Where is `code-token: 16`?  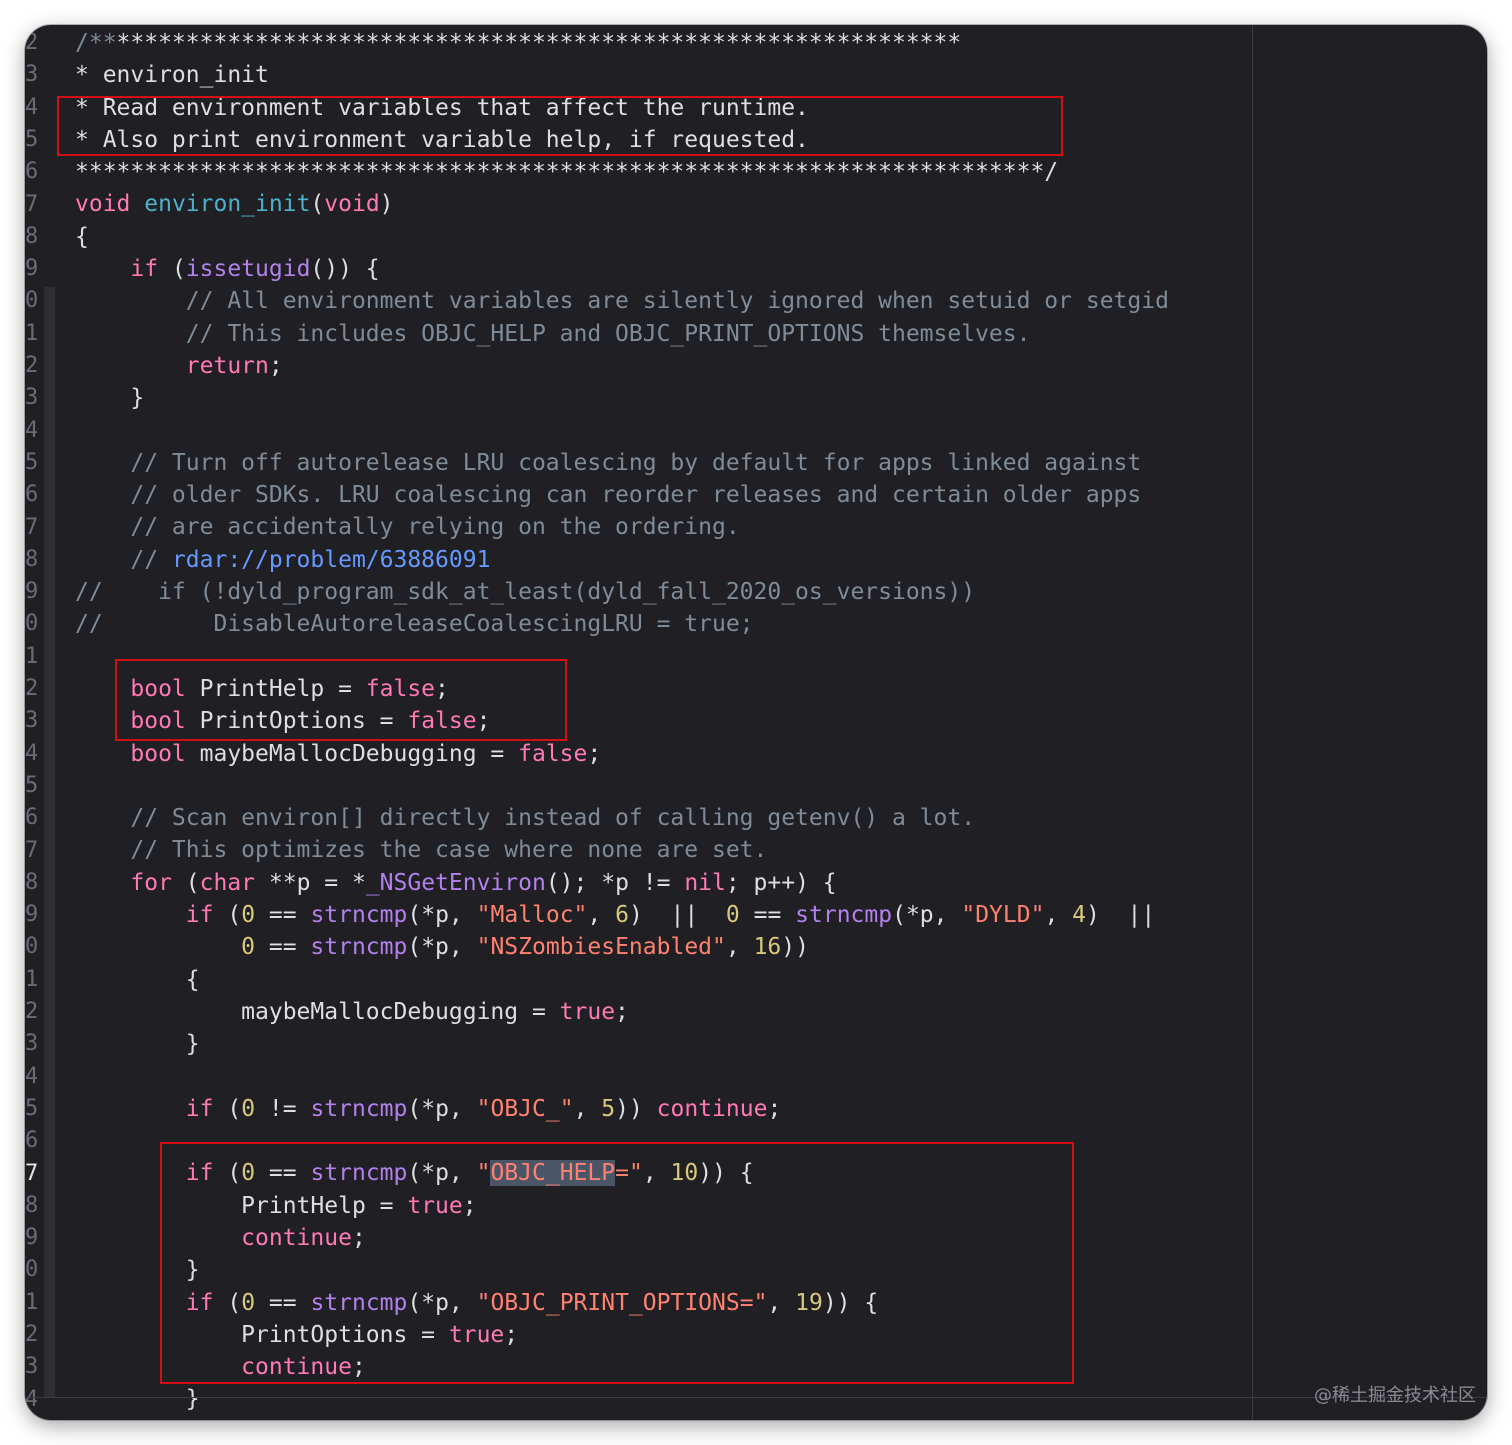 code-token: 16 is located at coordinates (767, 947).